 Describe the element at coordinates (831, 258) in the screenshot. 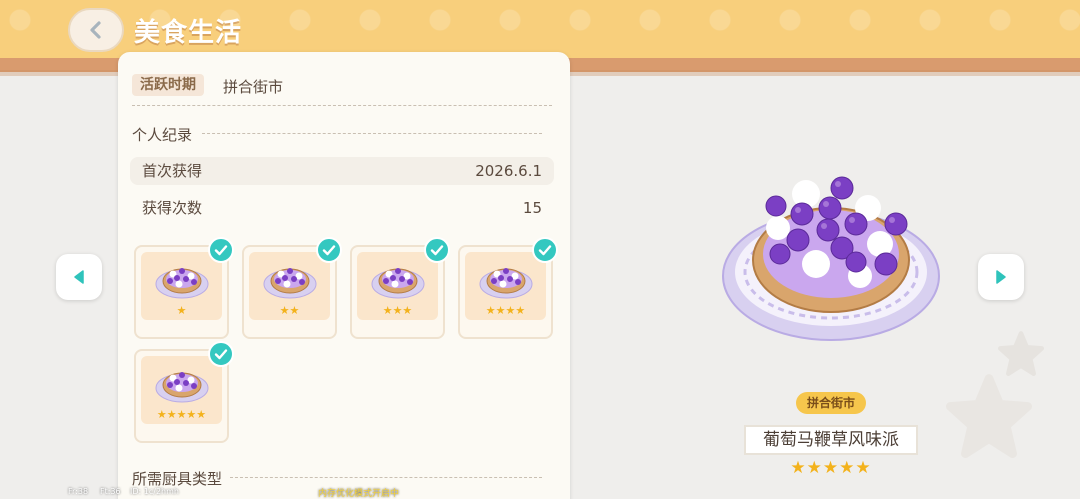

I see `dish-image` at that location.